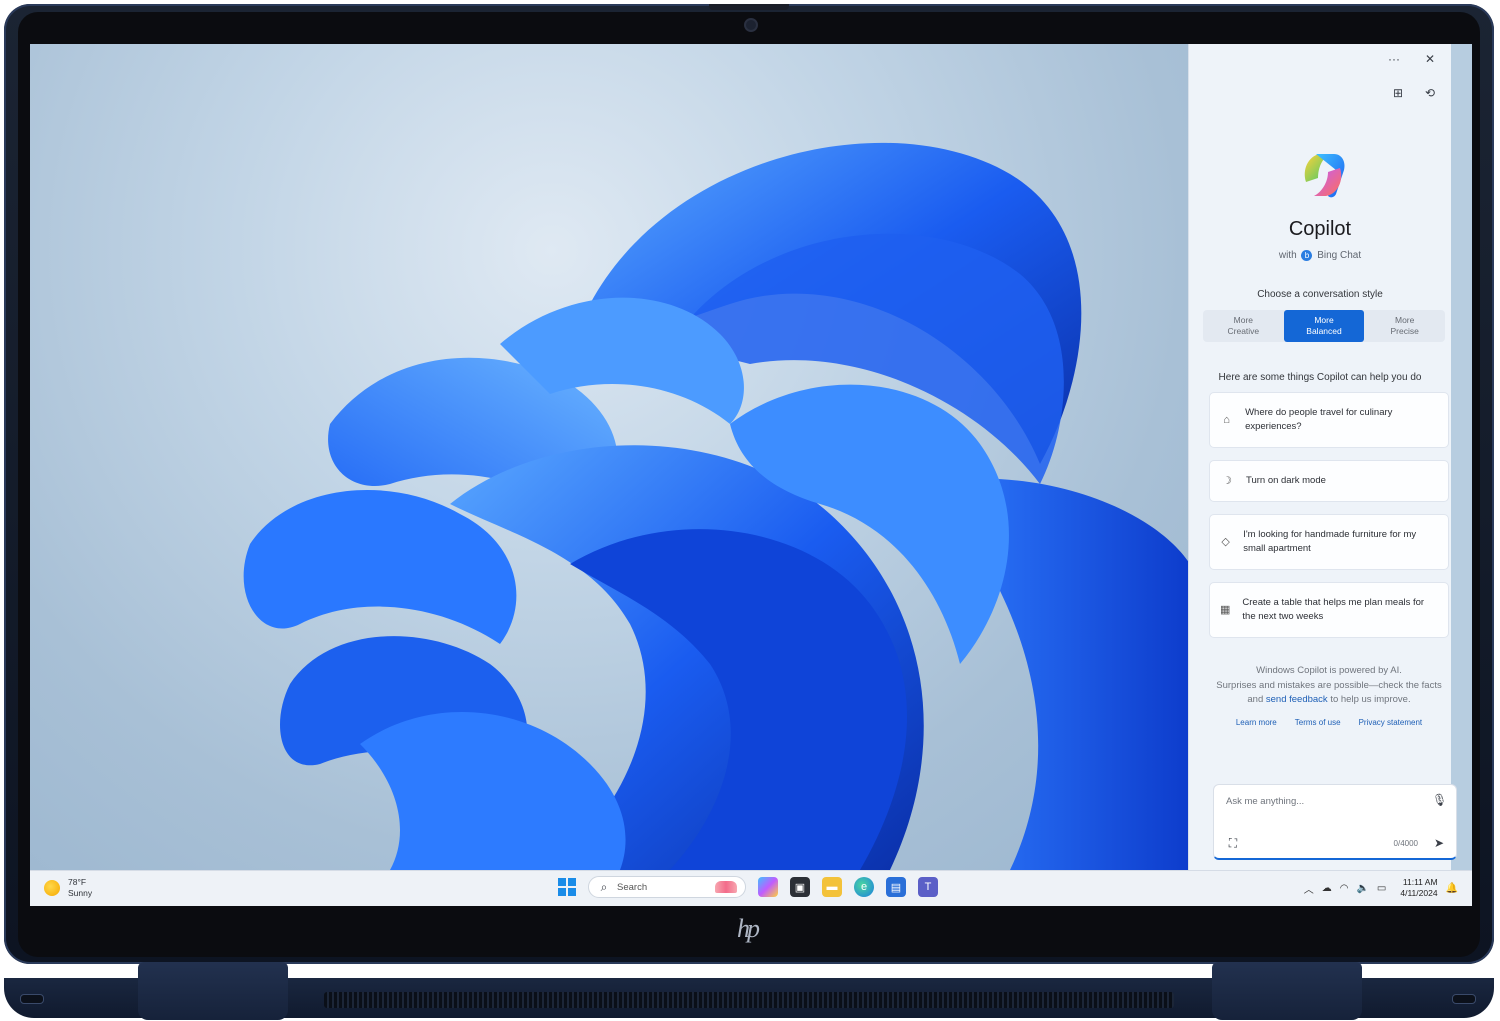 The image size is (1500, 1021). Describe the element at coordinates (567, 887) in the screenshot. I see `start-icon` at that location.